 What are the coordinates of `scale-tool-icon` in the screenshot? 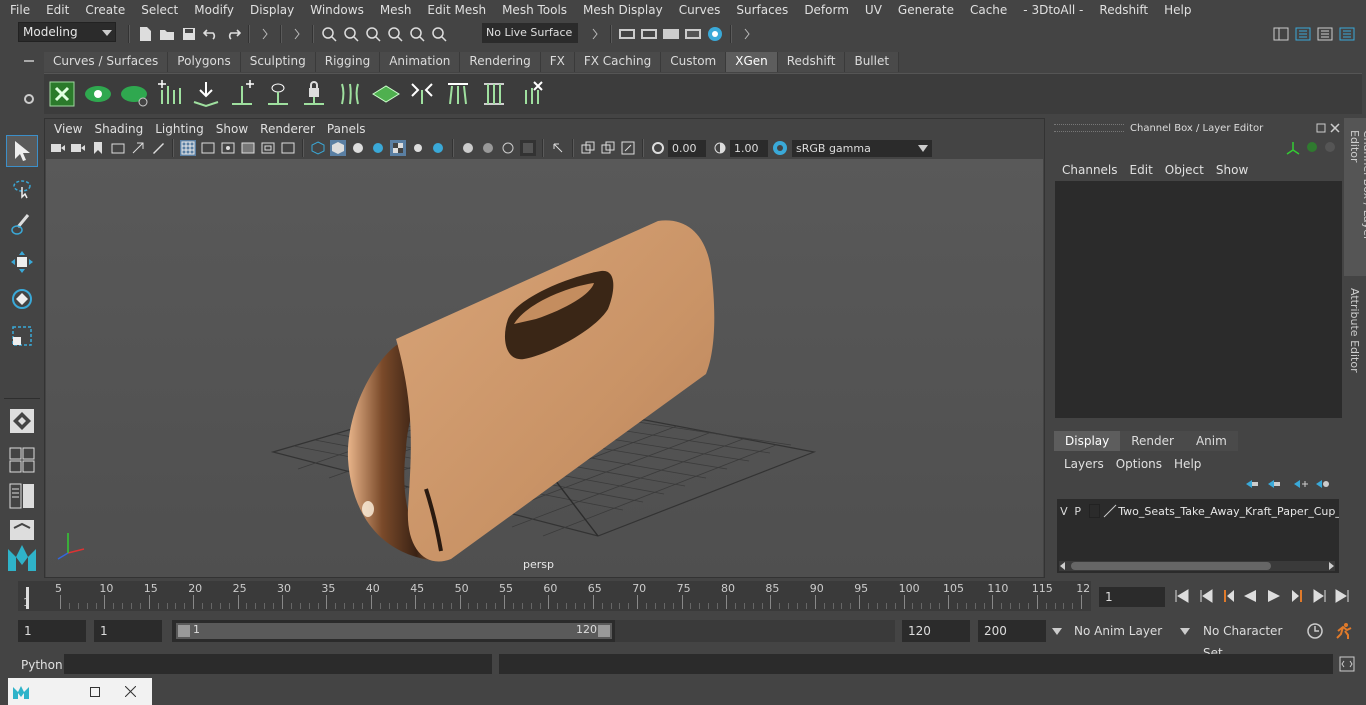 It's located at (22, 336).